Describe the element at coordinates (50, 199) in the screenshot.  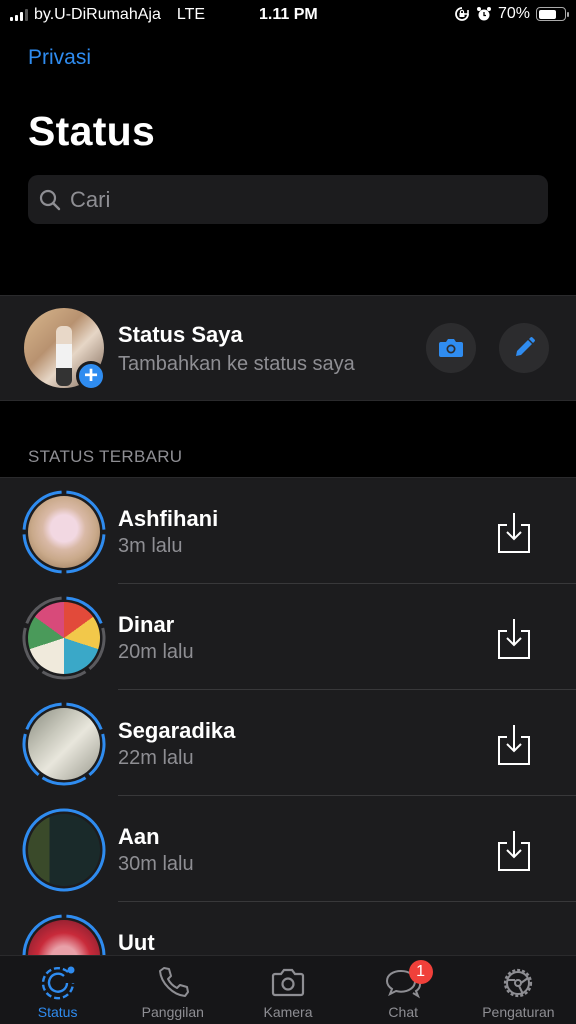
I see `search-icon` at that location.